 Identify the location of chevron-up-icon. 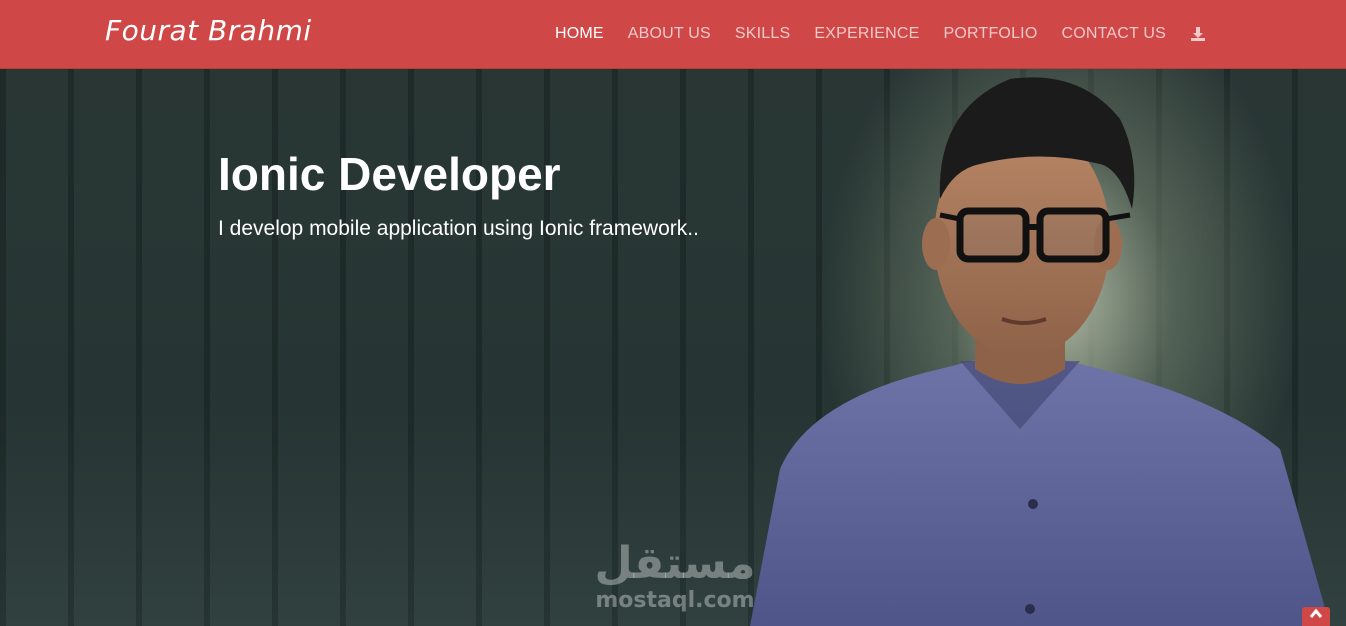
(1316, 613).